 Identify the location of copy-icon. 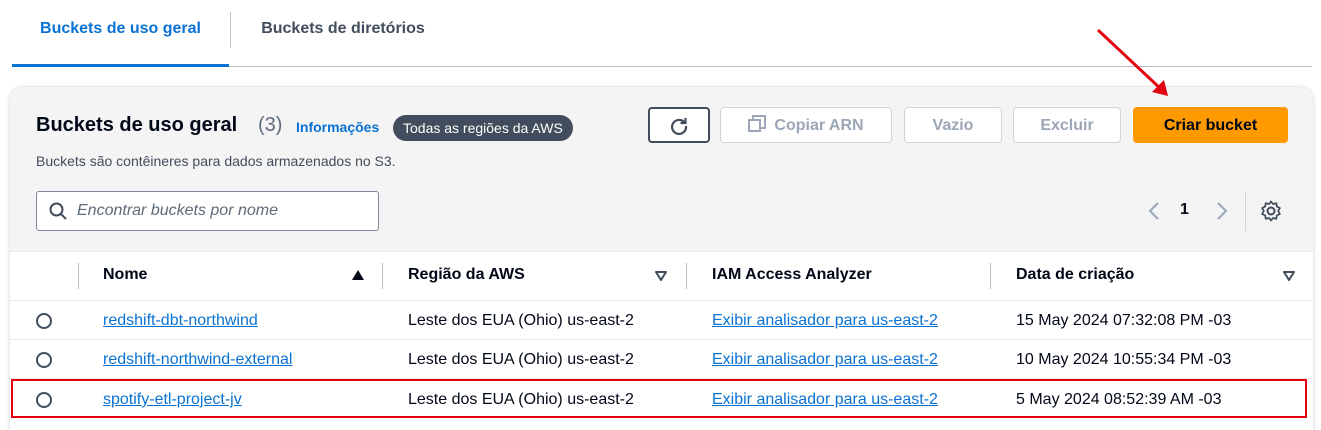
(757, 123).